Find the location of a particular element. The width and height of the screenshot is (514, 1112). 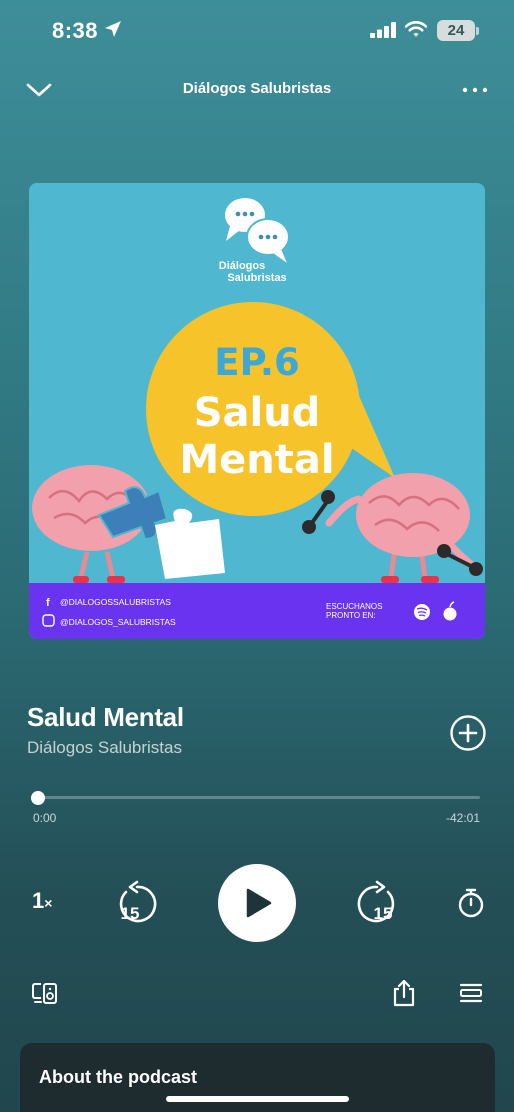

skip-back-icon: 15 is located at coordinates (138, 901).